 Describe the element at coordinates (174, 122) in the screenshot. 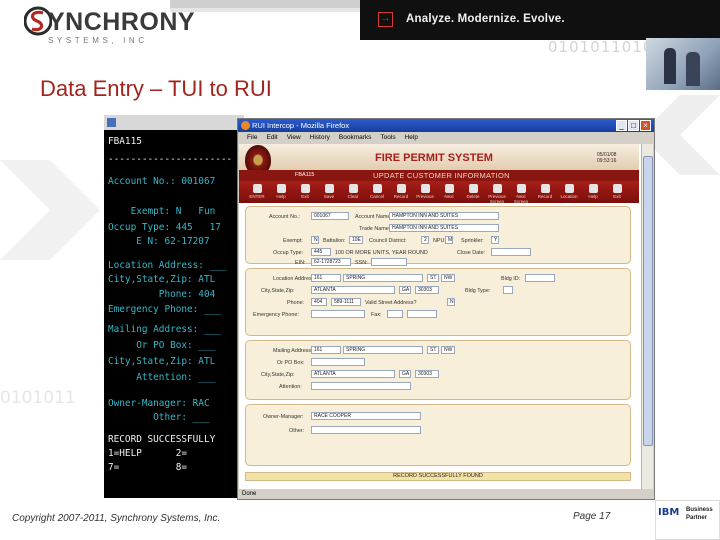

I see `terminal-title-bar` at that location.